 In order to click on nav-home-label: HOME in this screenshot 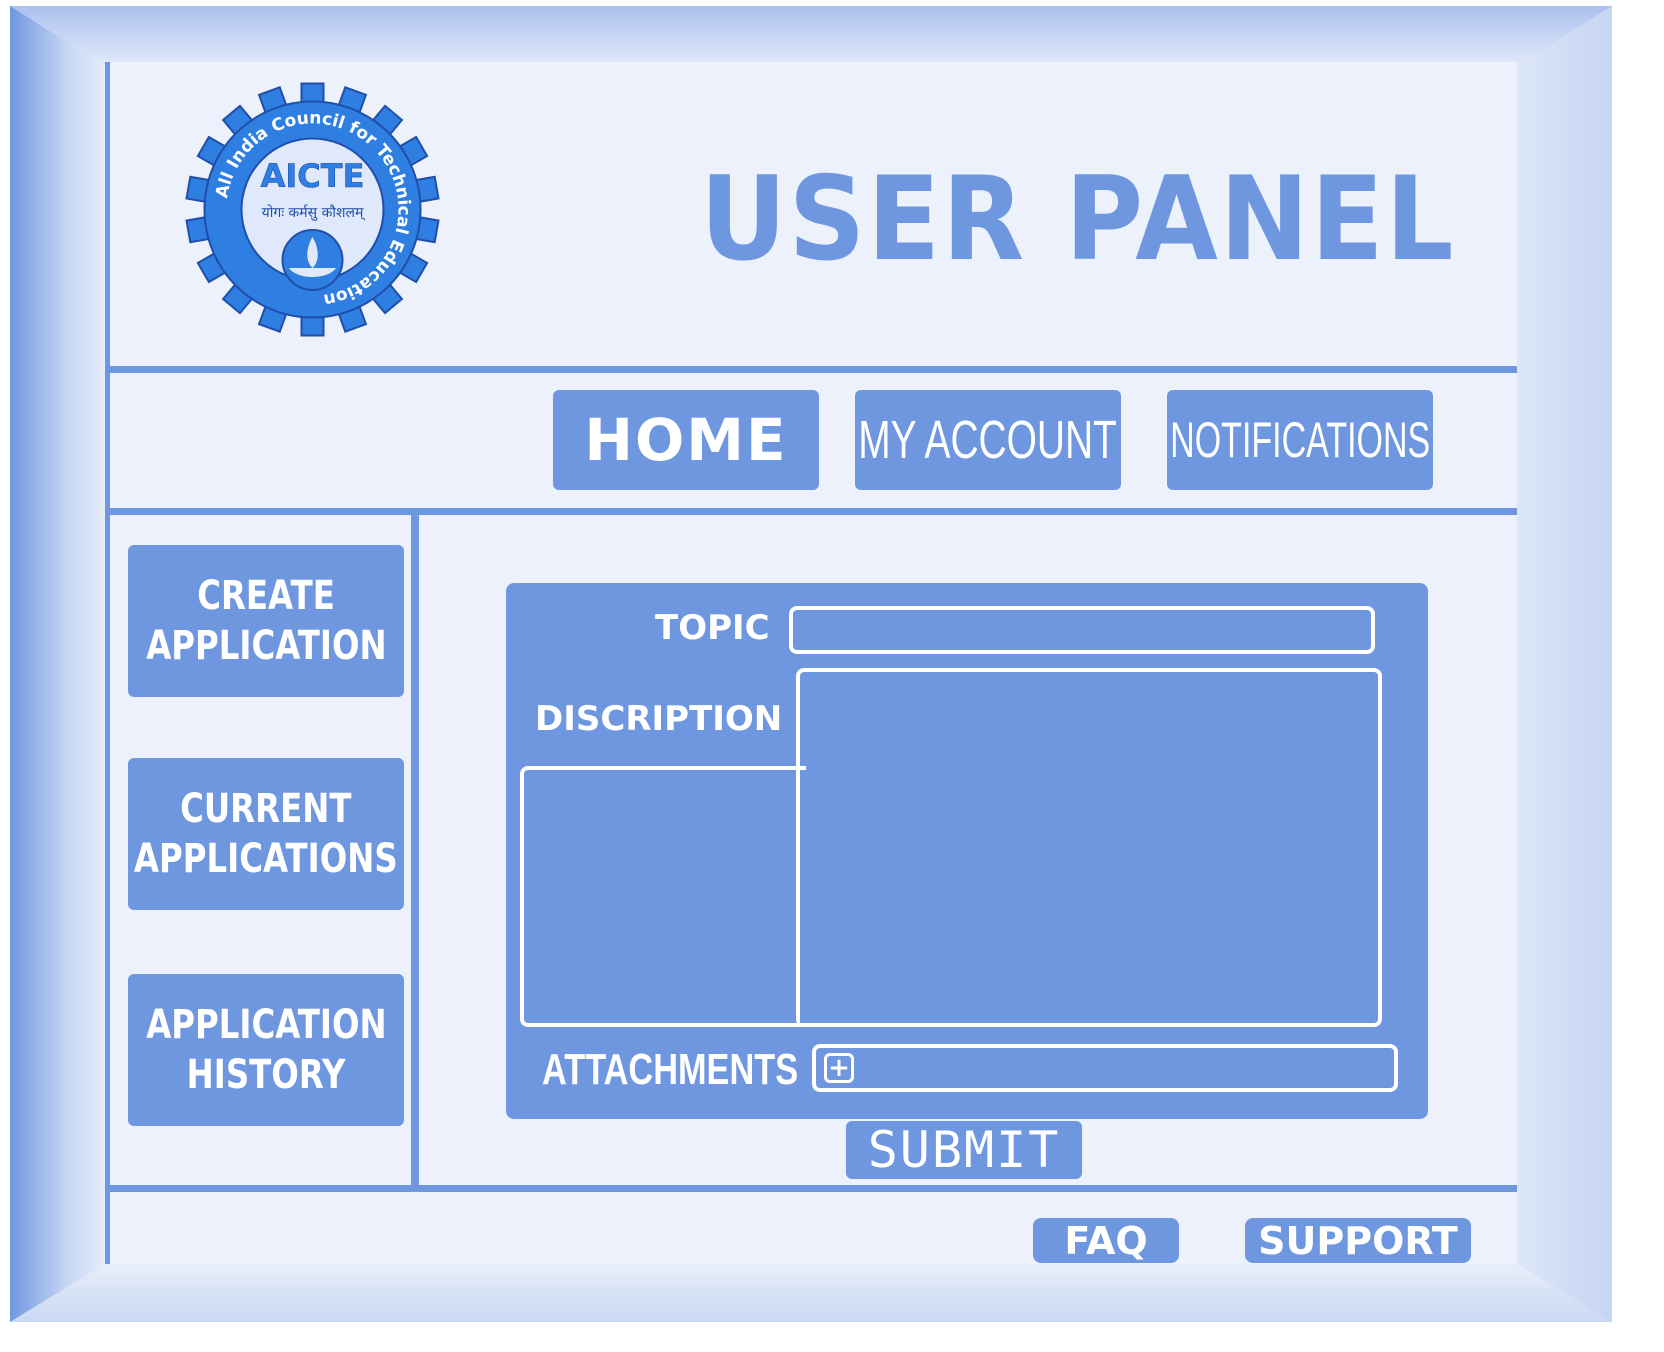, I will do `click(686, 440)`.